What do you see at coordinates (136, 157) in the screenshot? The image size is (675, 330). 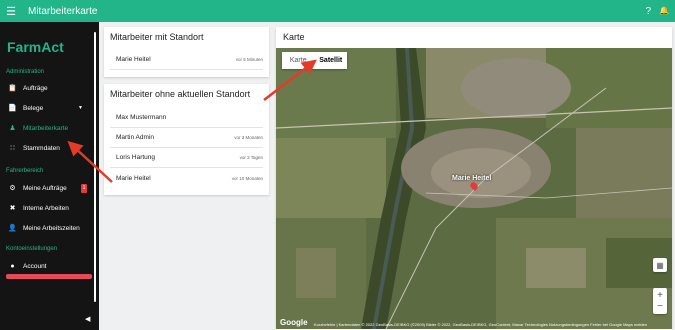 I see `employee-name: Loris Hartung` at bounding box center [136, 157].